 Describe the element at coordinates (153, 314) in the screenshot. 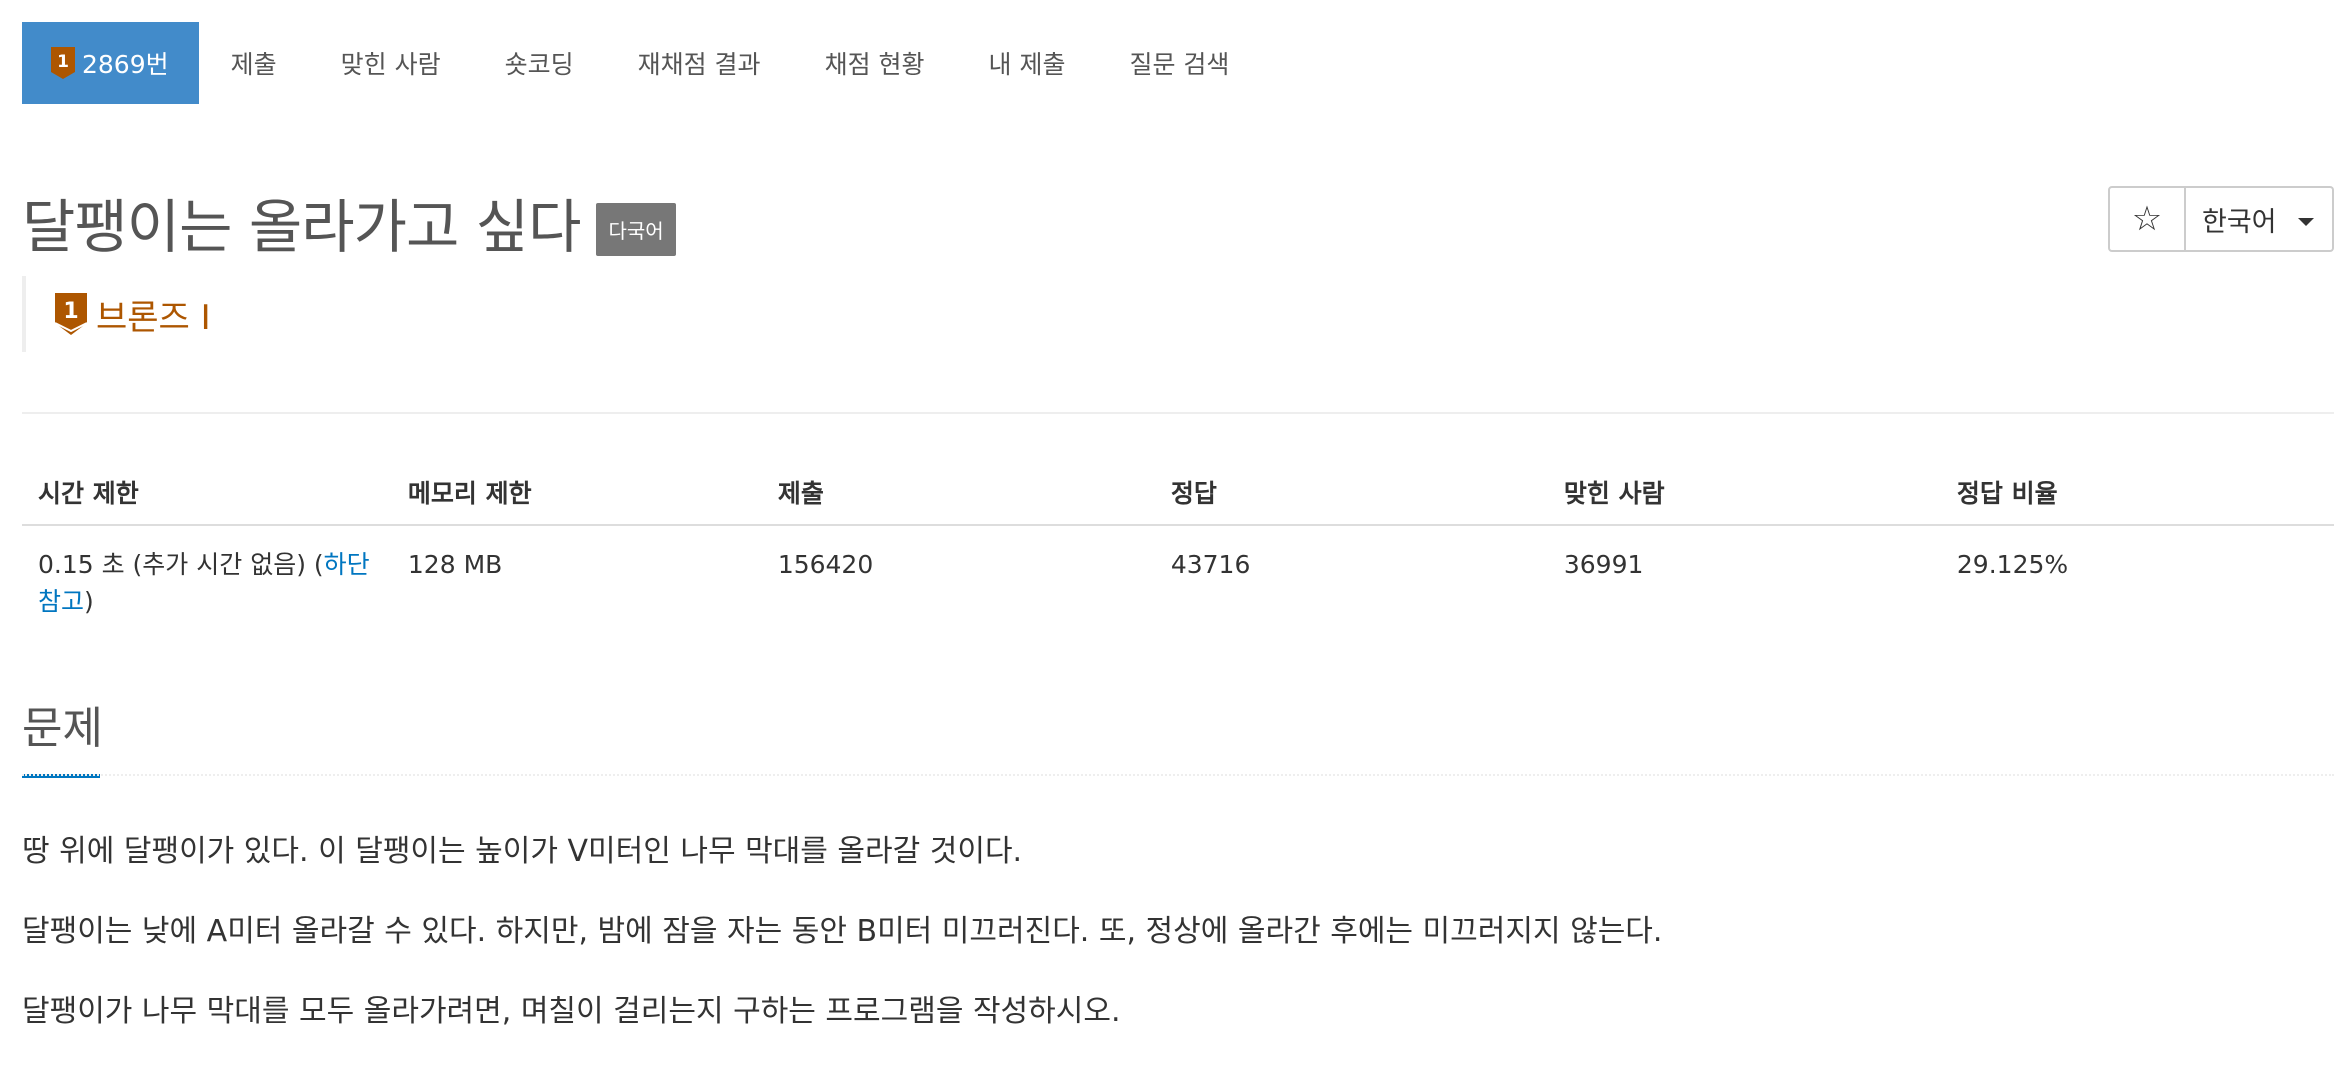

I see `tier-label: 브론즈 I` at that location.